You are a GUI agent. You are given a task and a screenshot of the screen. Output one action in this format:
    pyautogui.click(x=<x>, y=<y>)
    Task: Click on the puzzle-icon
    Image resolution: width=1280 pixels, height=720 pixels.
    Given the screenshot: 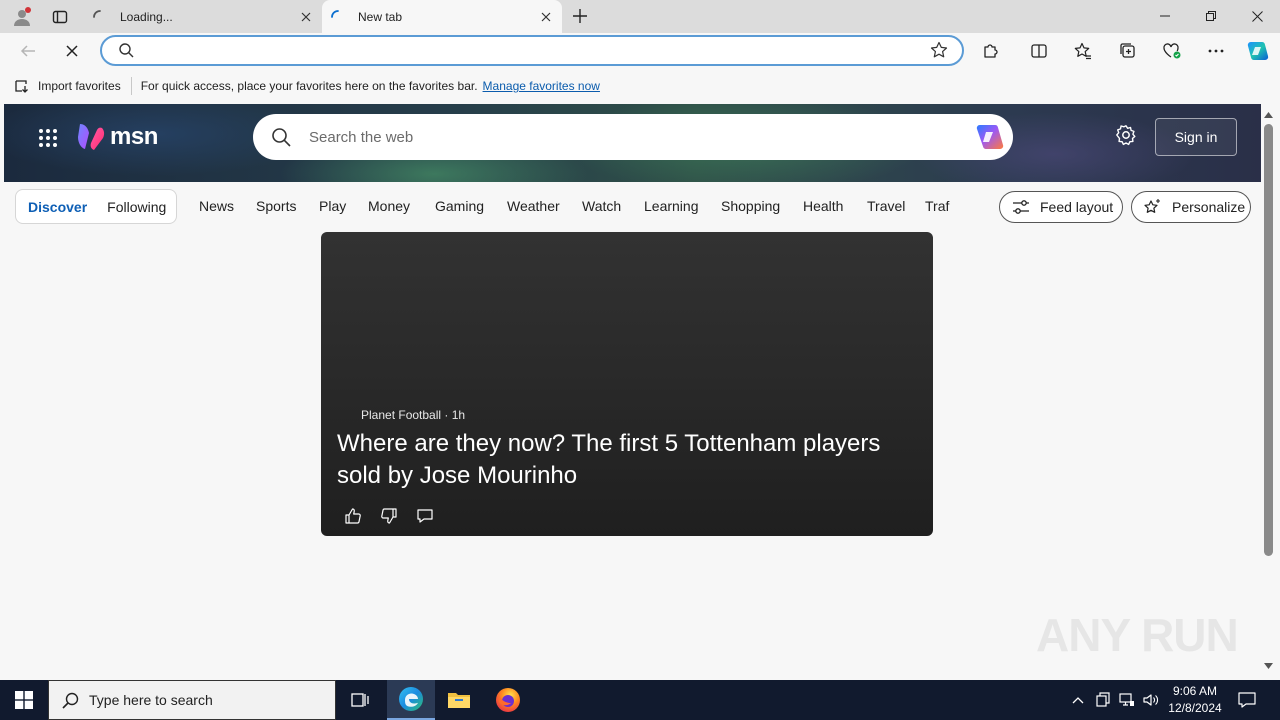 What is the action you would take?
    pyautogui.click(x=991, y=51)
    